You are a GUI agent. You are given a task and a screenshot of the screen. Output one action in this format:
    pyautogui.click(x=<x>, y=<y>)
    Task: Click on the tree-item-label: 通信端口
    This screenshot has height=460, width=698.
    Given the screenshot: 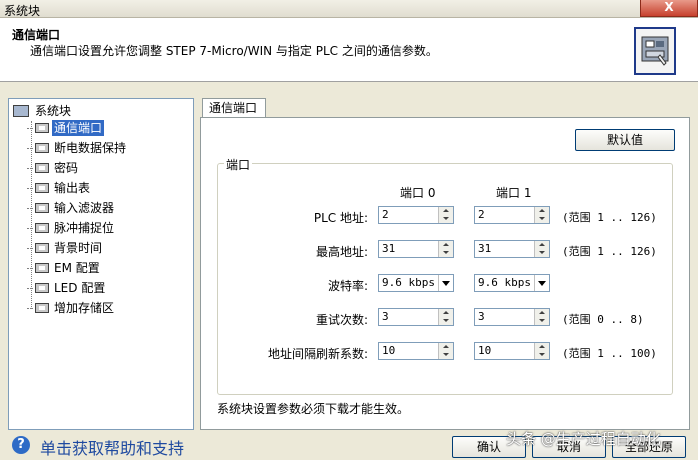 What is the action you would take?
    pyautogui.click(x=78, y=128)
    